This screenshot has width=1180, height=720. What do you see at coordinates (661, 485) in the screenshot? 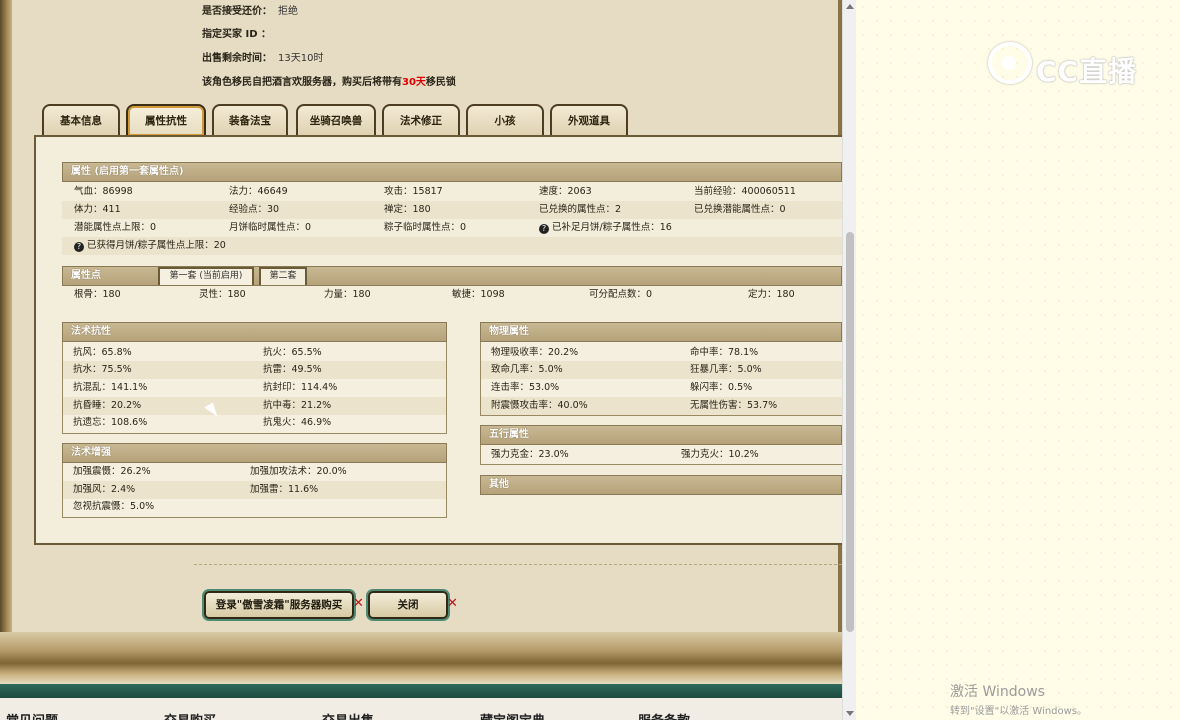
I see `other-header: 其他` at bounding box center [661, 485].